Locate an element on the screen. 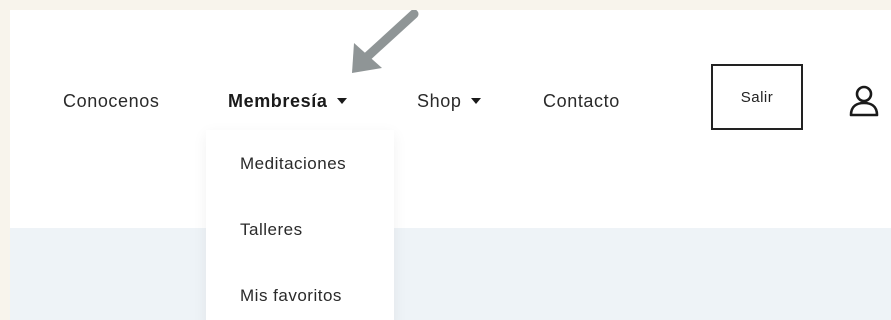 The image size is (891, 320). dropdown-item-meditaciones: Meditaciones is located at coordinates (293, 164).